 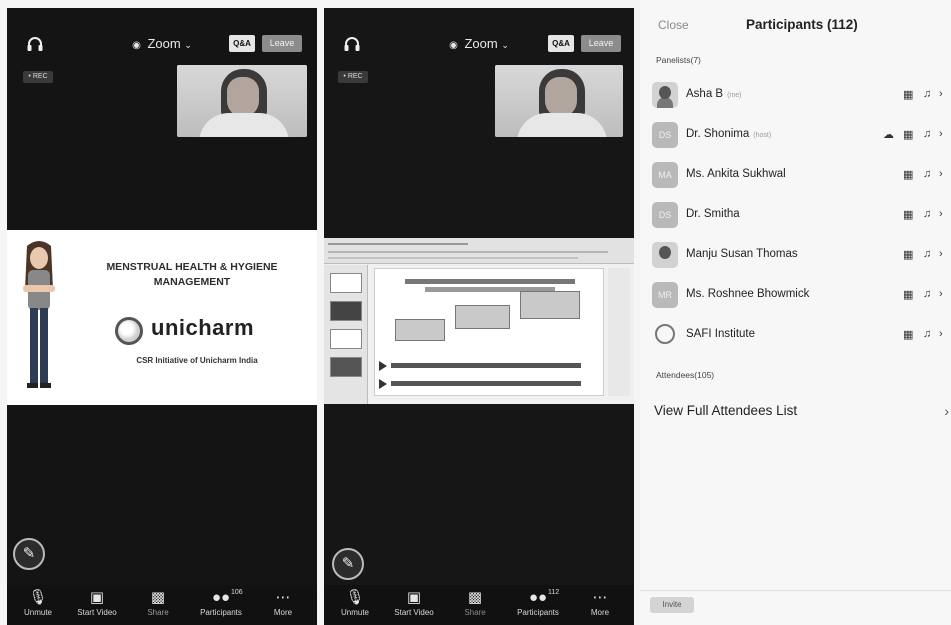 What do you see at coordinates (748, 294) in the screenshot?
I see `participant-name: Ms. Roshnee Bhowmick` at bounding box center [748, 294].